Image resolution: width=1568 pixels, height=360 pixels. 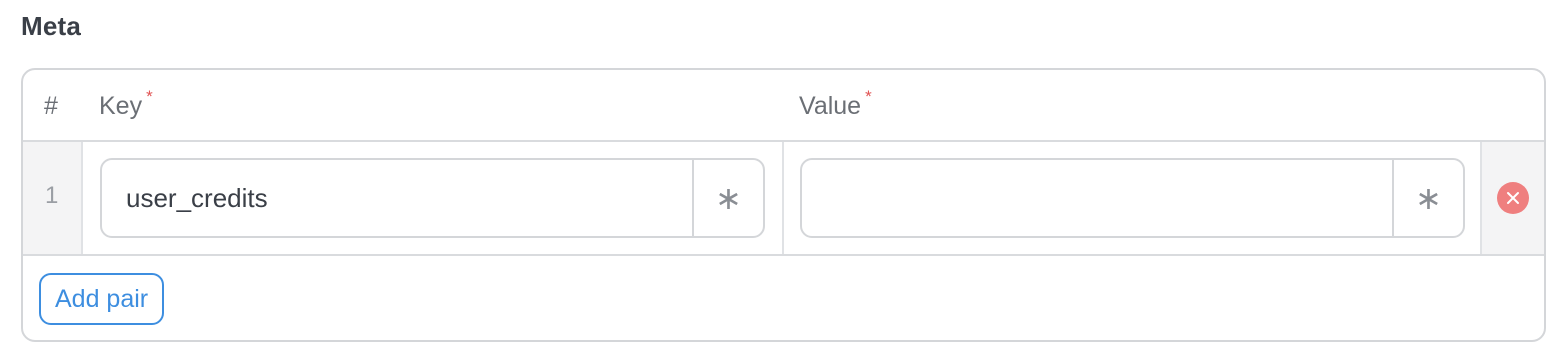 I want to click on remove-row-icon, so click(x=1513, y=198).